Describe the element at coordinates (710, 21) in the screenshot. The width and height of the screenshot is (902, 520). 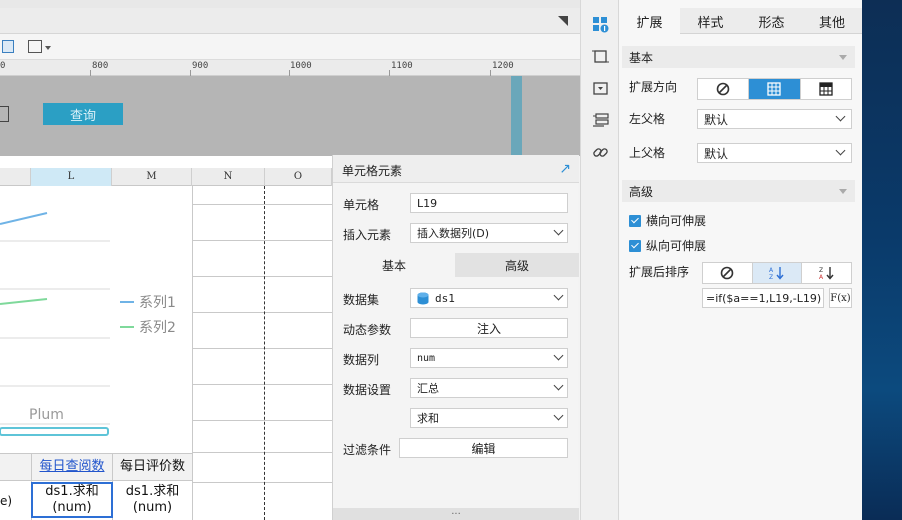
I see `tab-style: 样式` at that location.